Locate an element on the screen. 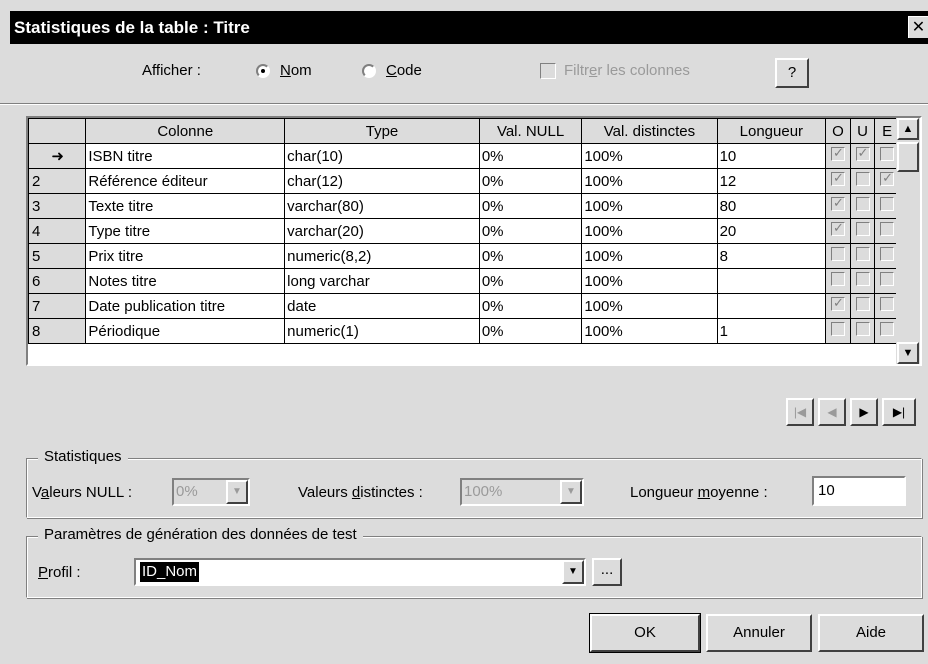  cell-longueur: 8 is located at coordinates (771, 256).